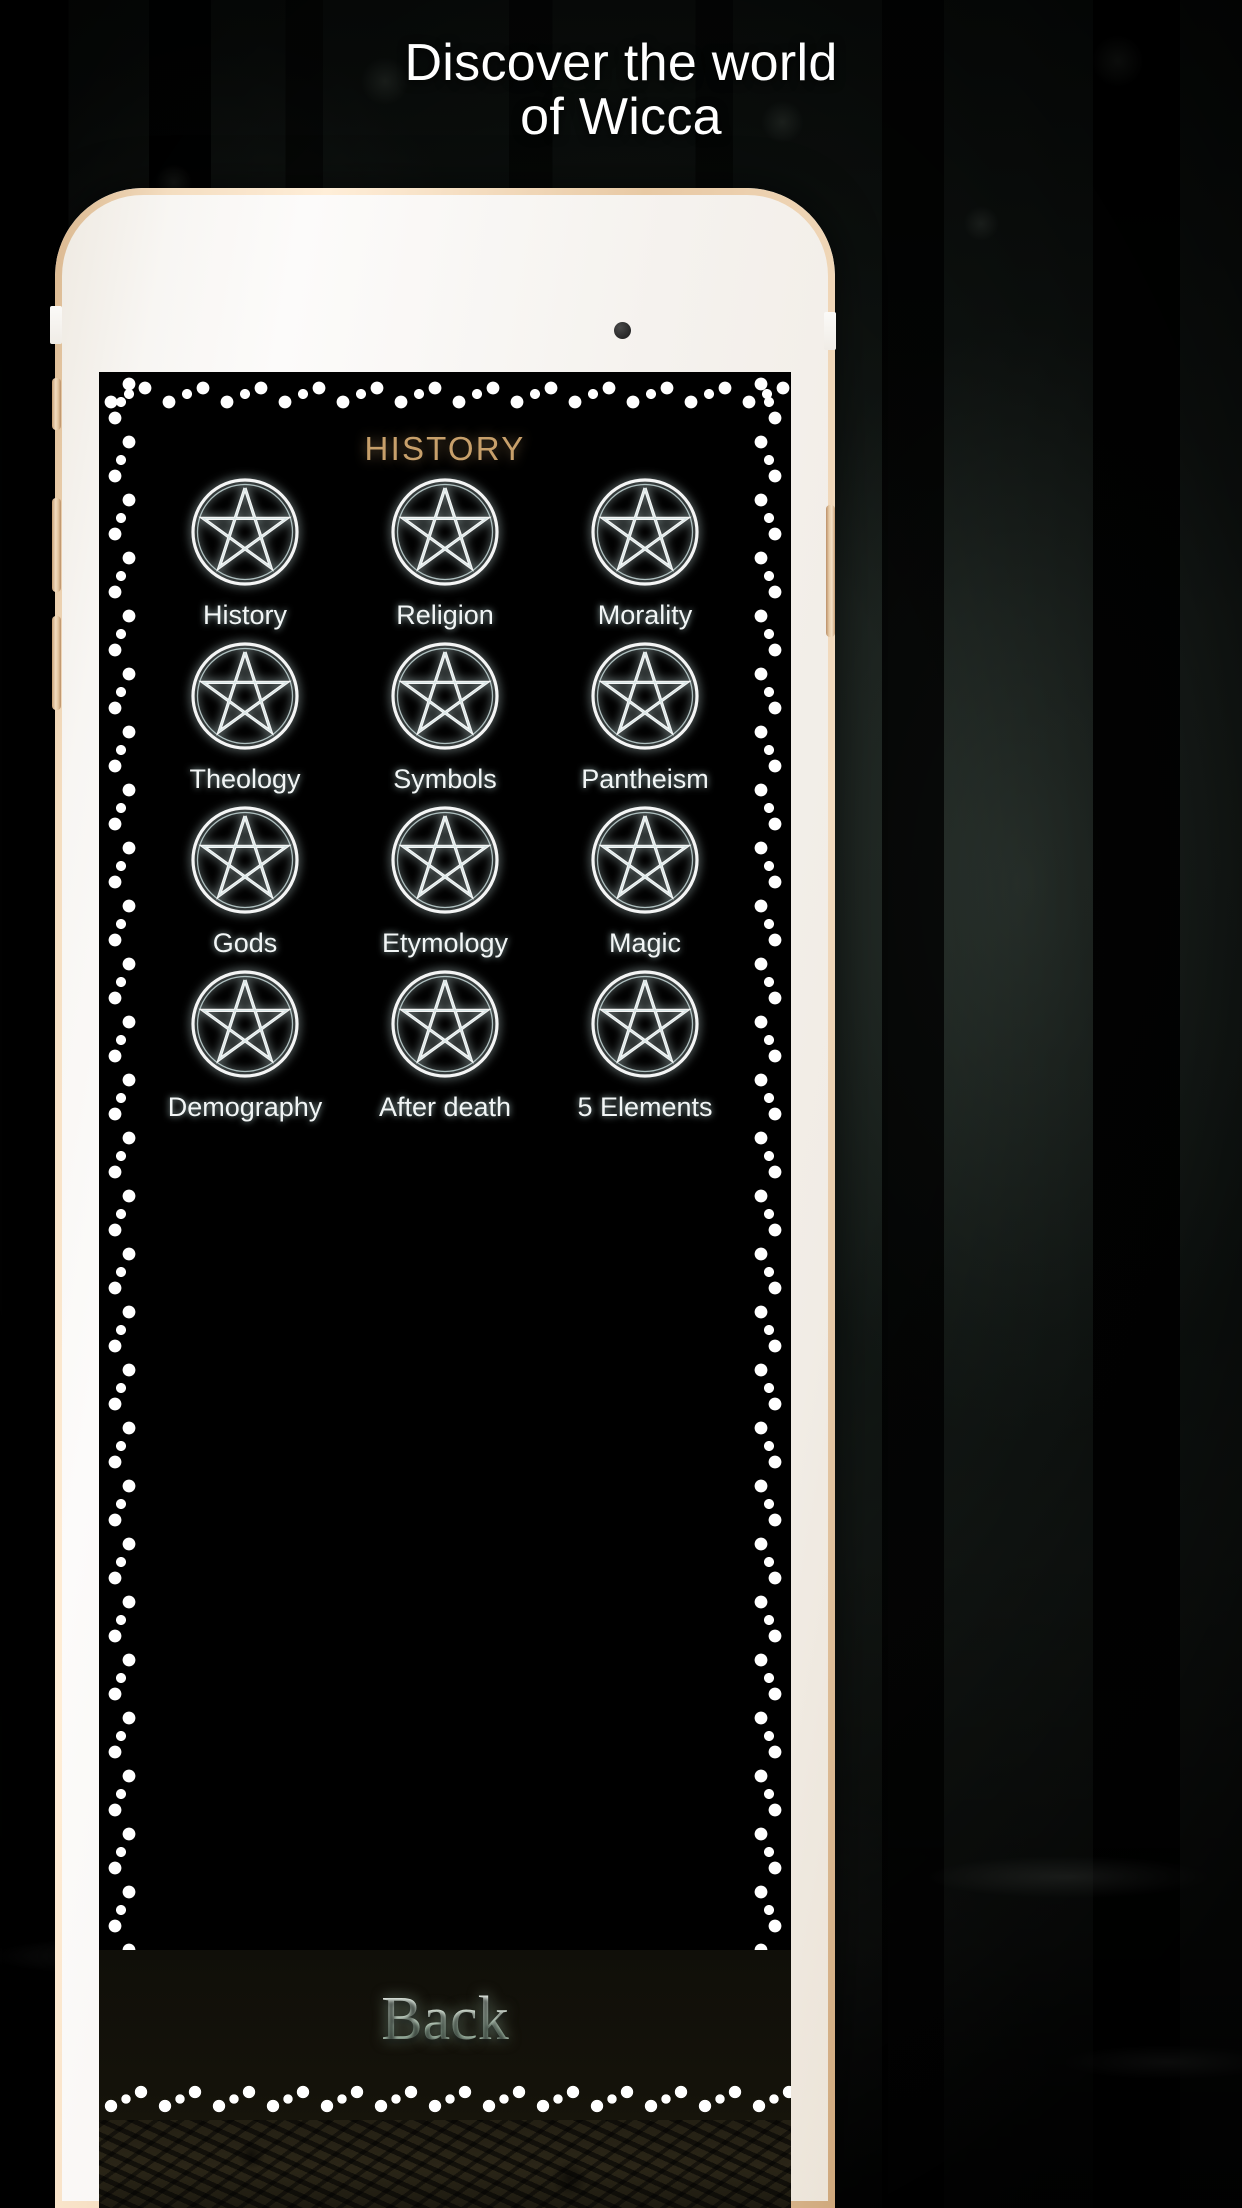 The width and height of the screenshot is (1242, 2208). I want to click on menu-tile-history: History, so click(245, 552).